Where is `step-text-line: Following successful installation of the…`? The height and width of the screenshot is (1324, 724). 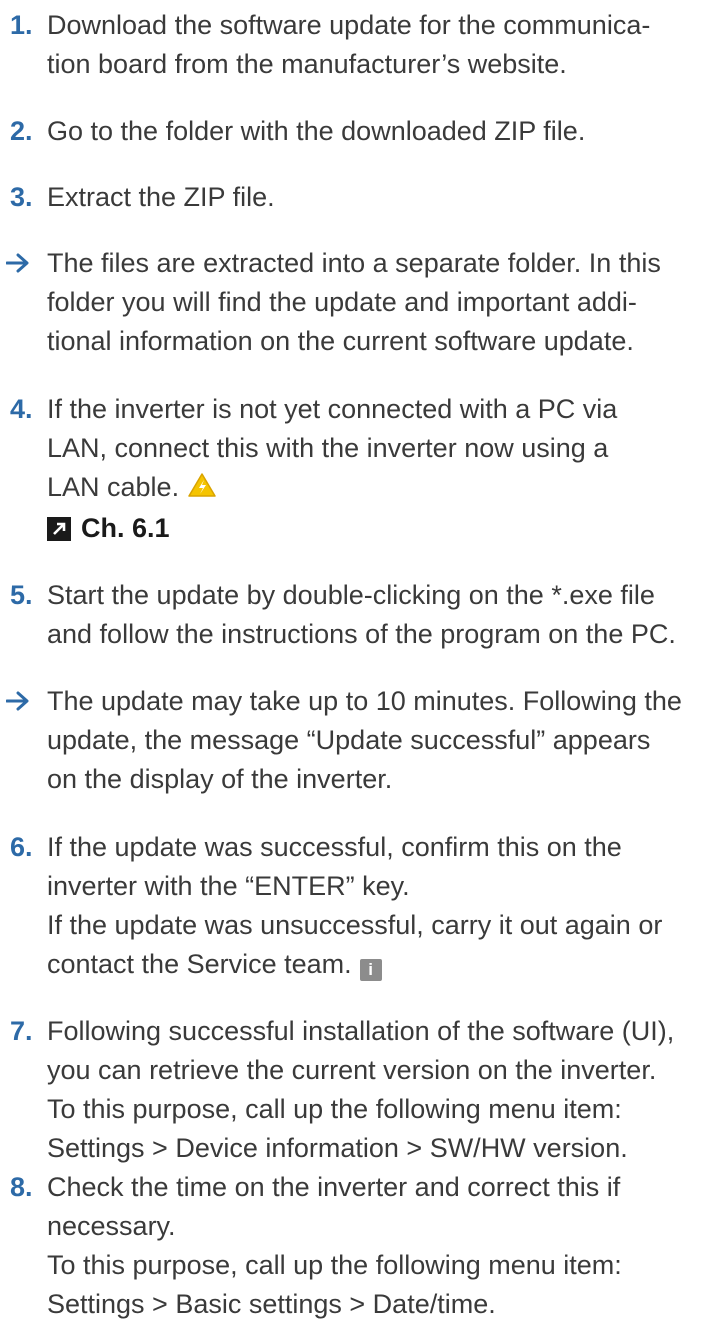 step-text-line: Following successful installation of the… is located at coordinates (361, 1031).